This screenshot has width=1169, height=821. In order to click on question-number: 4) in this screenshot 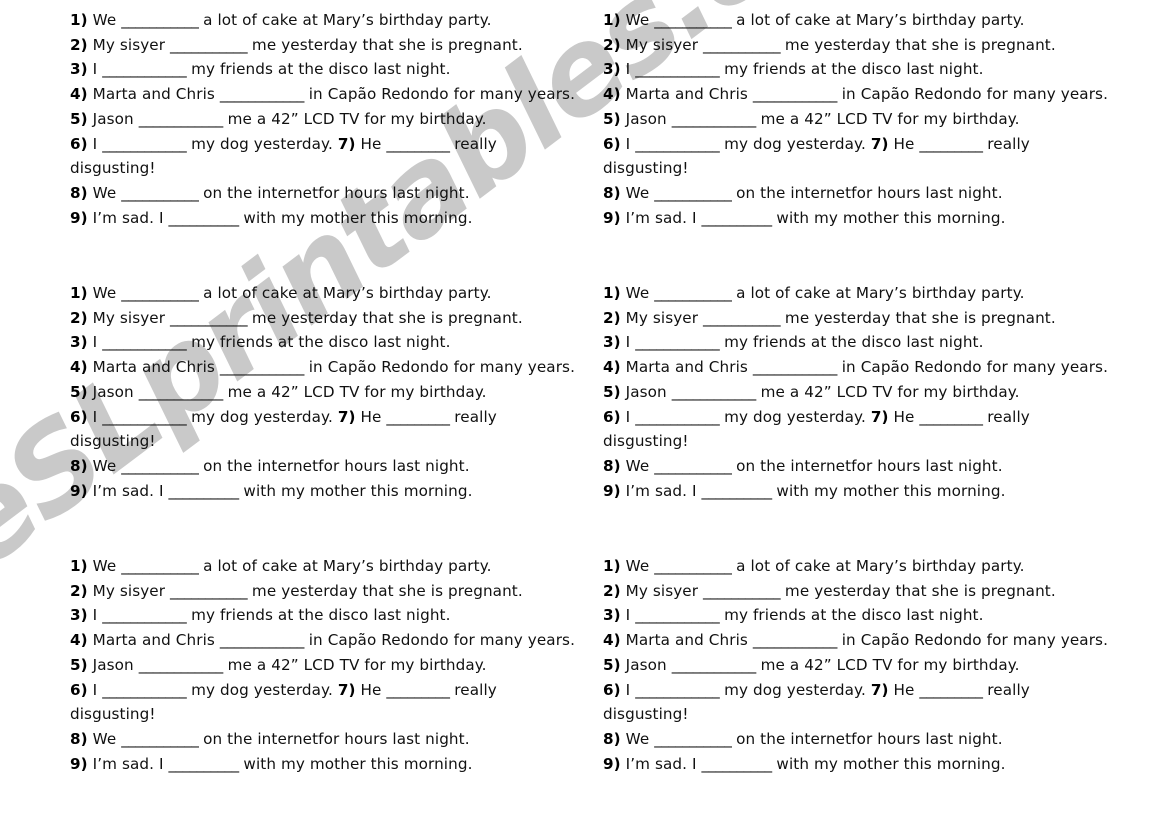, I will do `click(79, 640)`.